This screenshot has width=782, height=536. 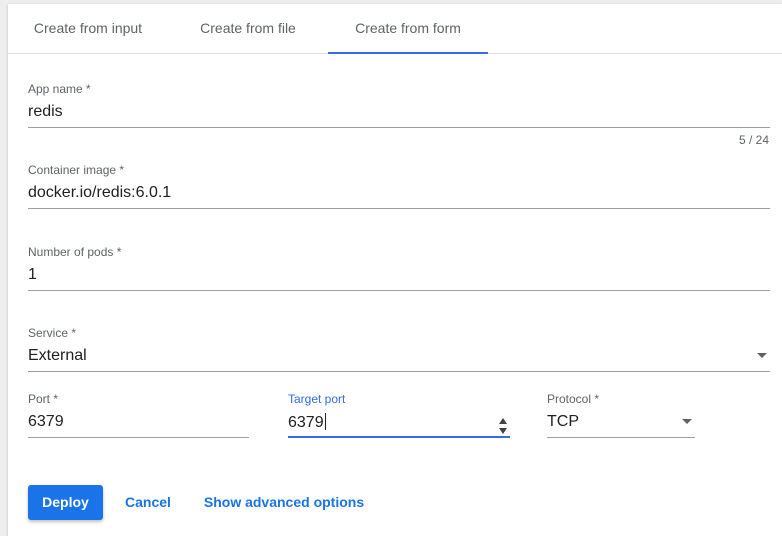 What do you see at coordinates (621, 415) in the screenshot?
I see `protocol-select: Protocol * TCP` at bounding box center [621, 415].